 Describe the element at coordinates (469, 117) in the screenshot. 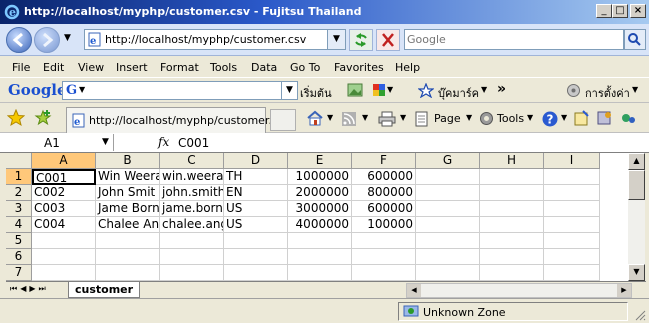

I see `page-dropdown-icon: ▼` at that location.